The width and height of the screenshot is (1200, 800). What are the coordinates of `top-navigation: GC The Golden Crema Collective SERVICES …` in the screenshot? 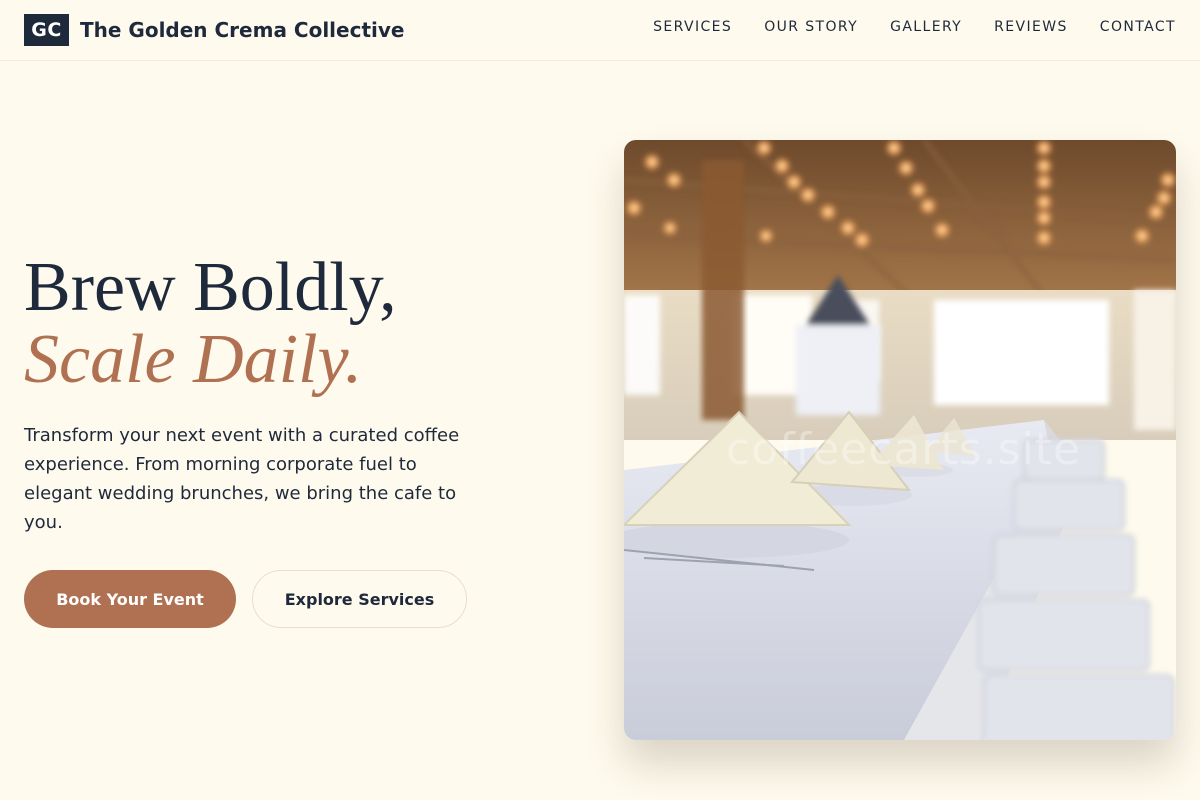 It's located at (600, 30).